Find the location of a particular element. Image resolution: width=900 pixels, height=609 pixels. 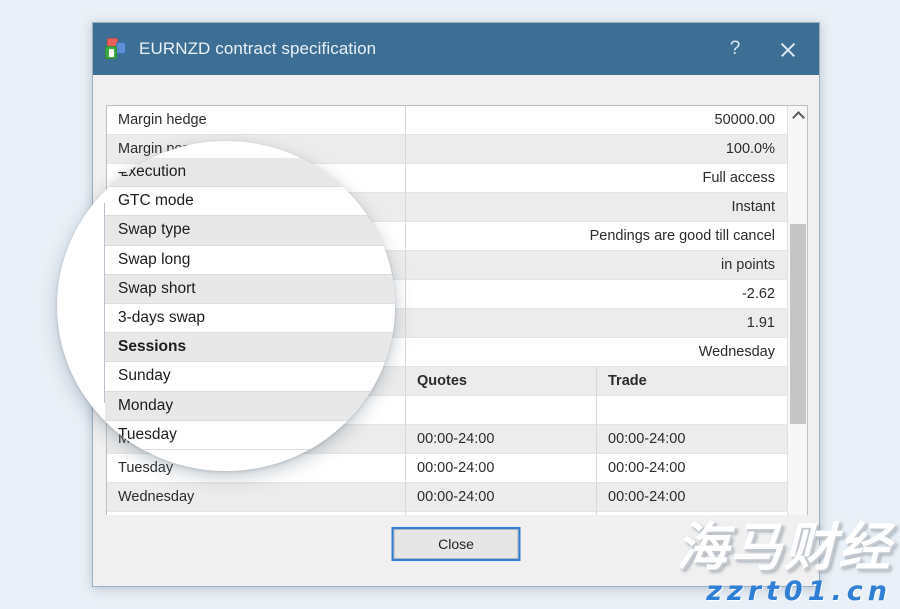

session-day: Wednesday is located at coordinates (256, 497).